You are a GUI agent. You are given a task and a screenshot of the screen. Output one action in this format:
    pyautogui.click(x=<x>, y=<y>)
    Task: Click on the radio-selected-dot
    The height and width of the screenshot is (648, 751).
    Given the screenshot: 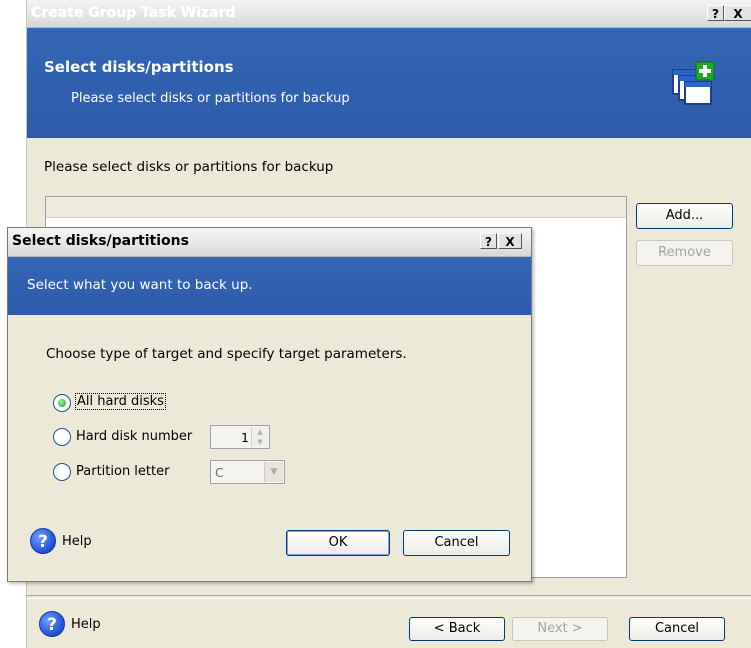 What is the action you would take?
    pyautogui.click(x=62, y=403)
    